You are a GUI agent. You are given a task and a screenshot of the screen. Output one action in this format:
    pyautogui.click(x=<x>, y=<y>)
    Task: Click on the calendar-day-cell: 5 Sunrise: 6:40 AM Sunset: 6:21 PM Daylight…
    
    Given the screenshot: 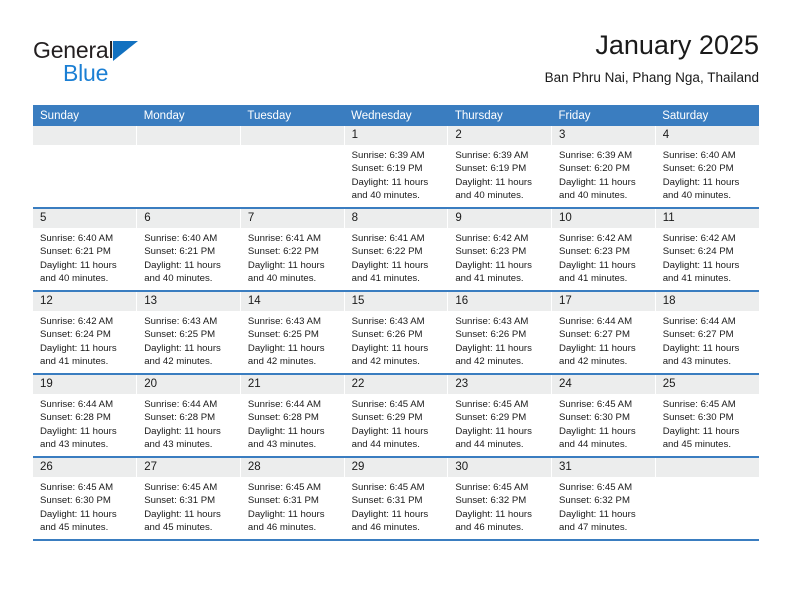 What is the action you would take?
    pyautogui.click(x=85, y=250)
    